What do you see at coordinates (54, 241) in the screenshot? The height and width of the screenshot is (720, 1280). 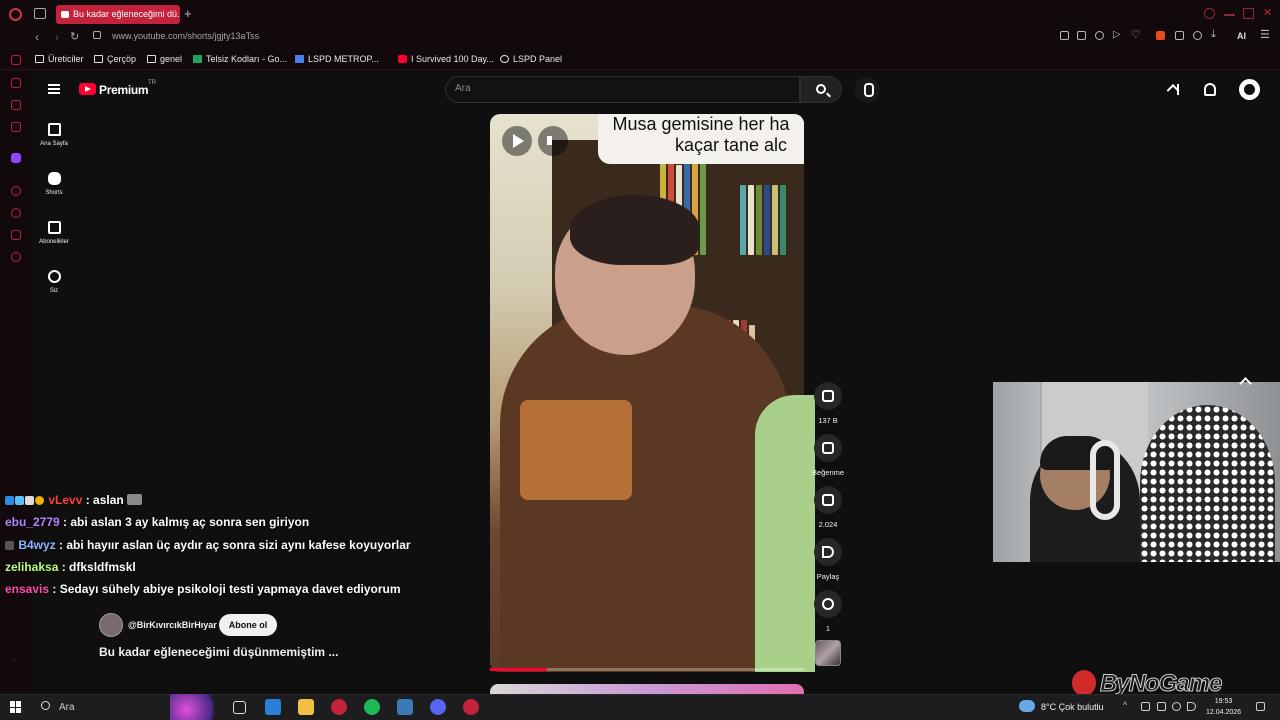 I see `guide-item-subscriptions: Abonelikler` at bounding box center [54, 241].